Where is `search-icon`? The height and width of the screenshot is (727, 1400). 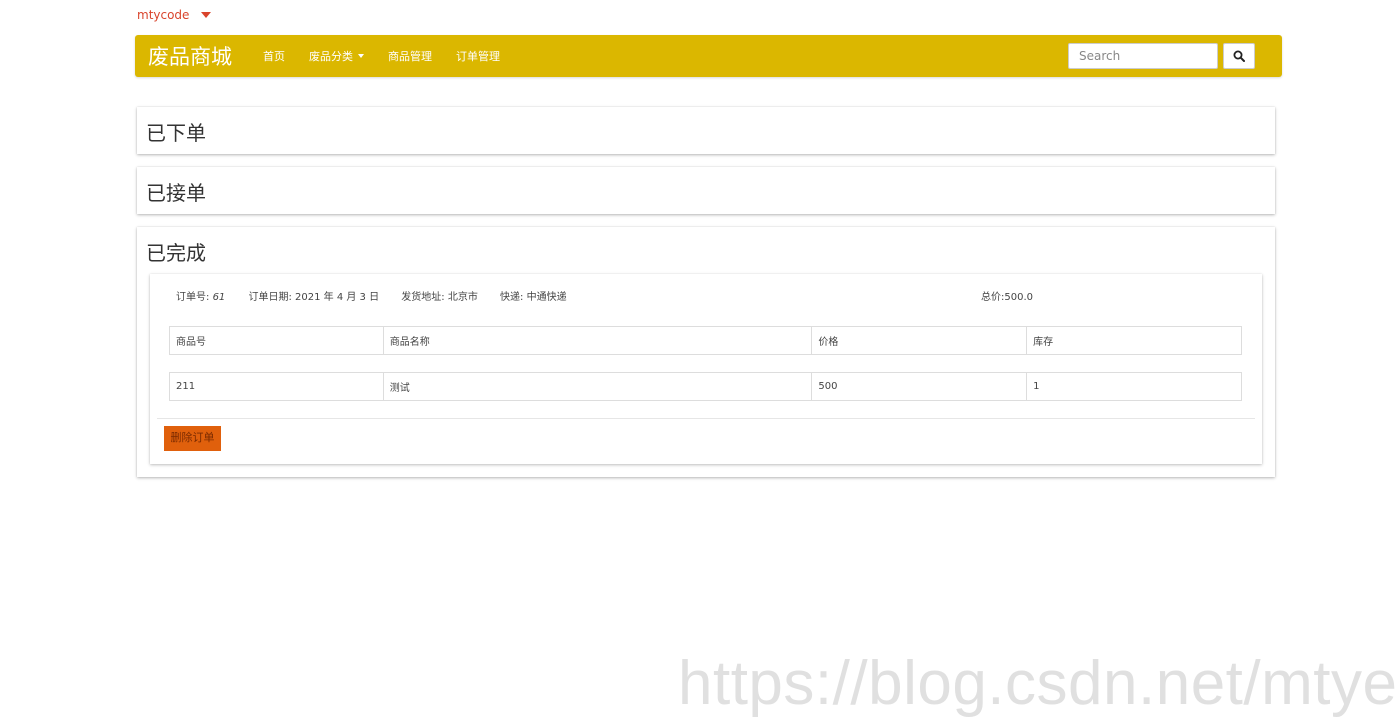
search-icon is located at coordinates (1239, 56).